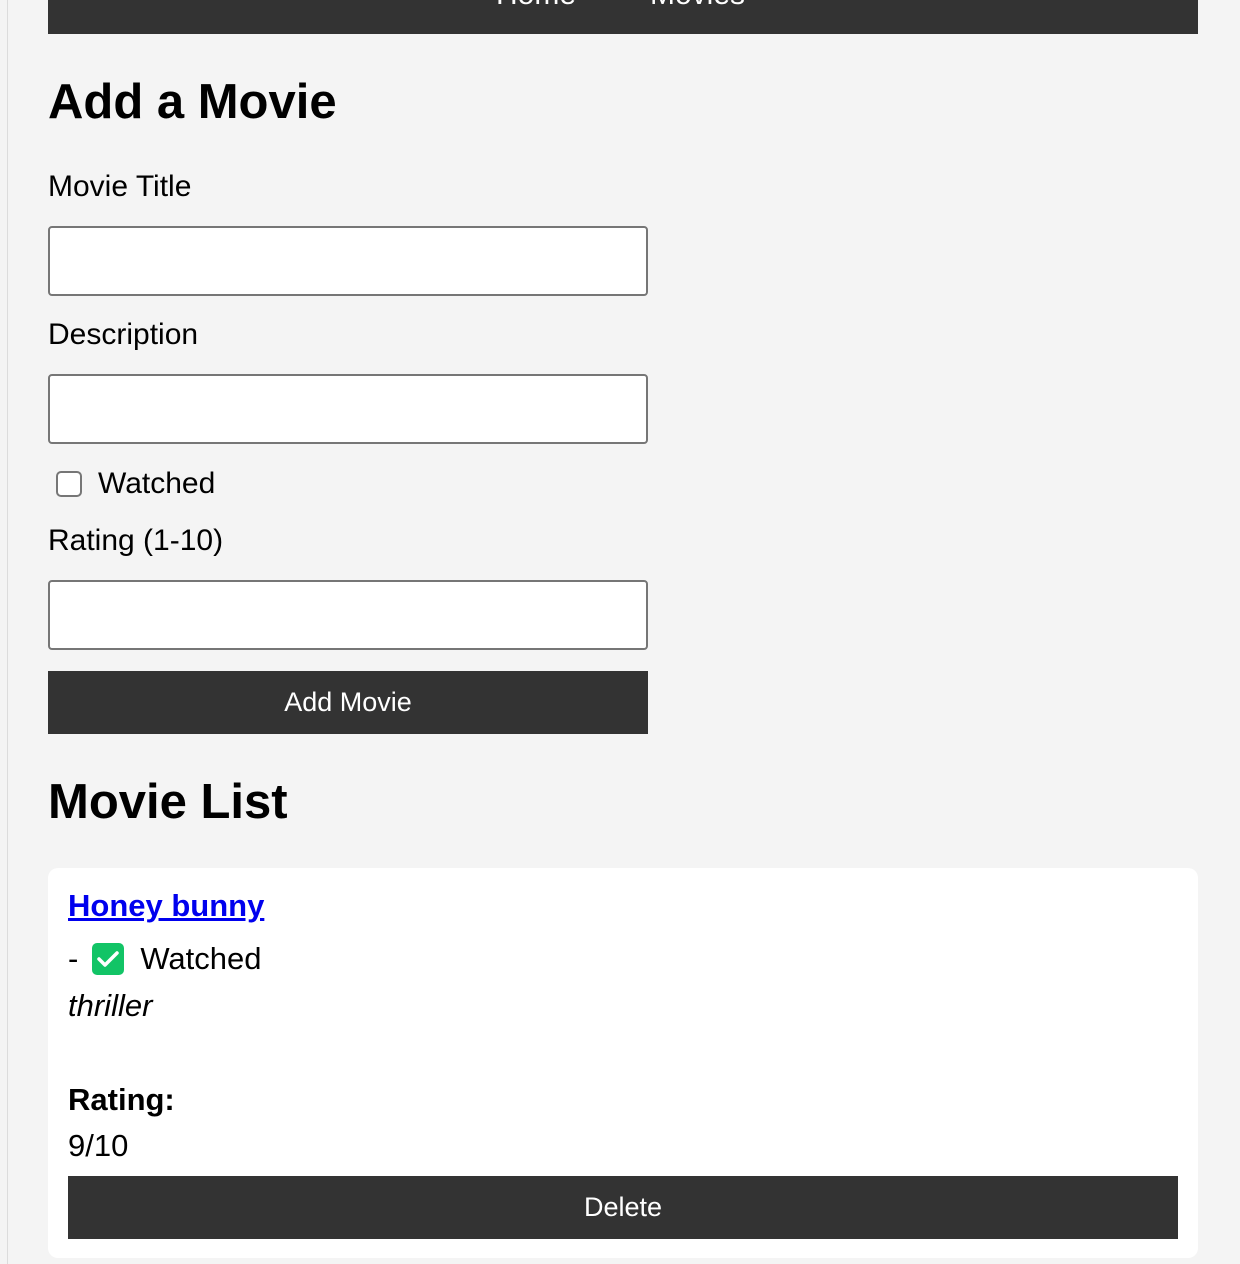 The height and width of the screenshot is (1264, 1240). I want to click on nav-link-movies: Movies, so click(697, 6).